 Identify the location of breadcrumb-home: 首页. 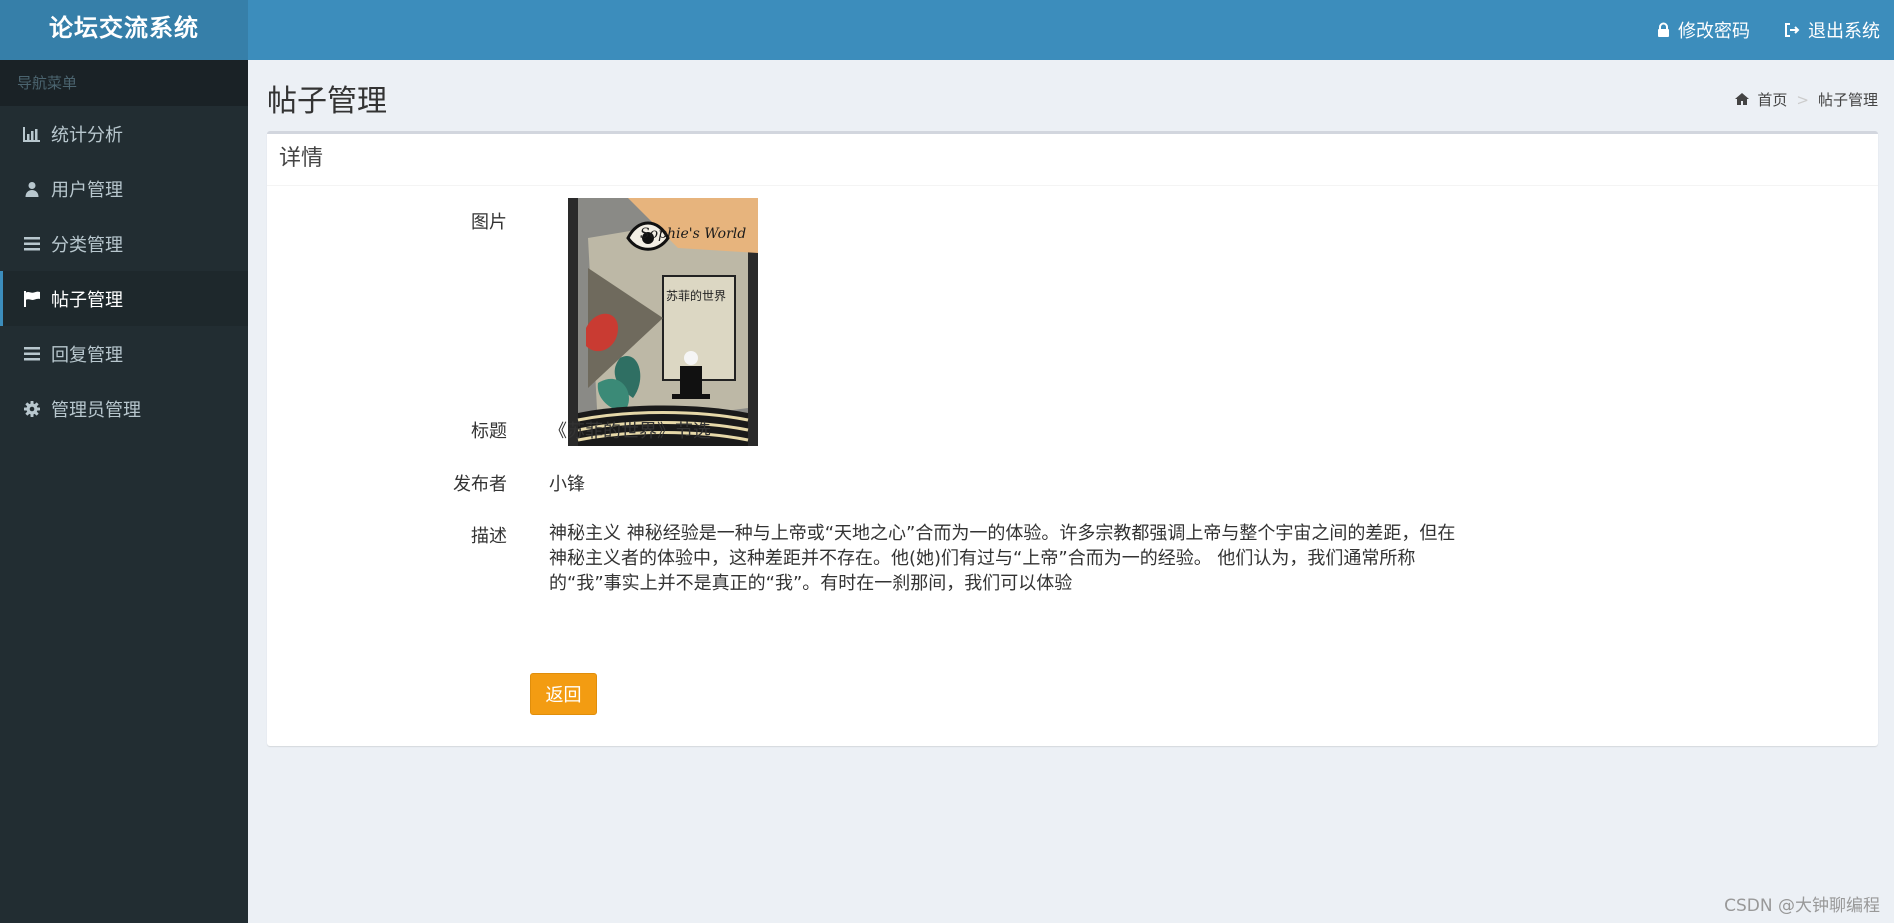
(1761, 99).